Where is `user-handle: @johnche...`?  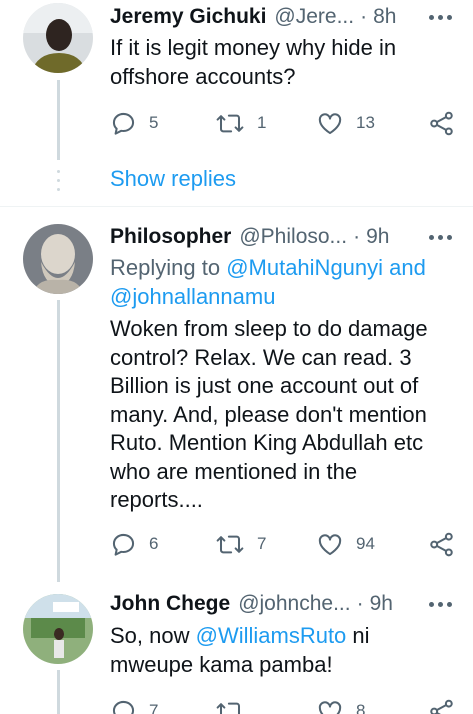
user-handle: @johnche... is located at coordinates (294, 604).